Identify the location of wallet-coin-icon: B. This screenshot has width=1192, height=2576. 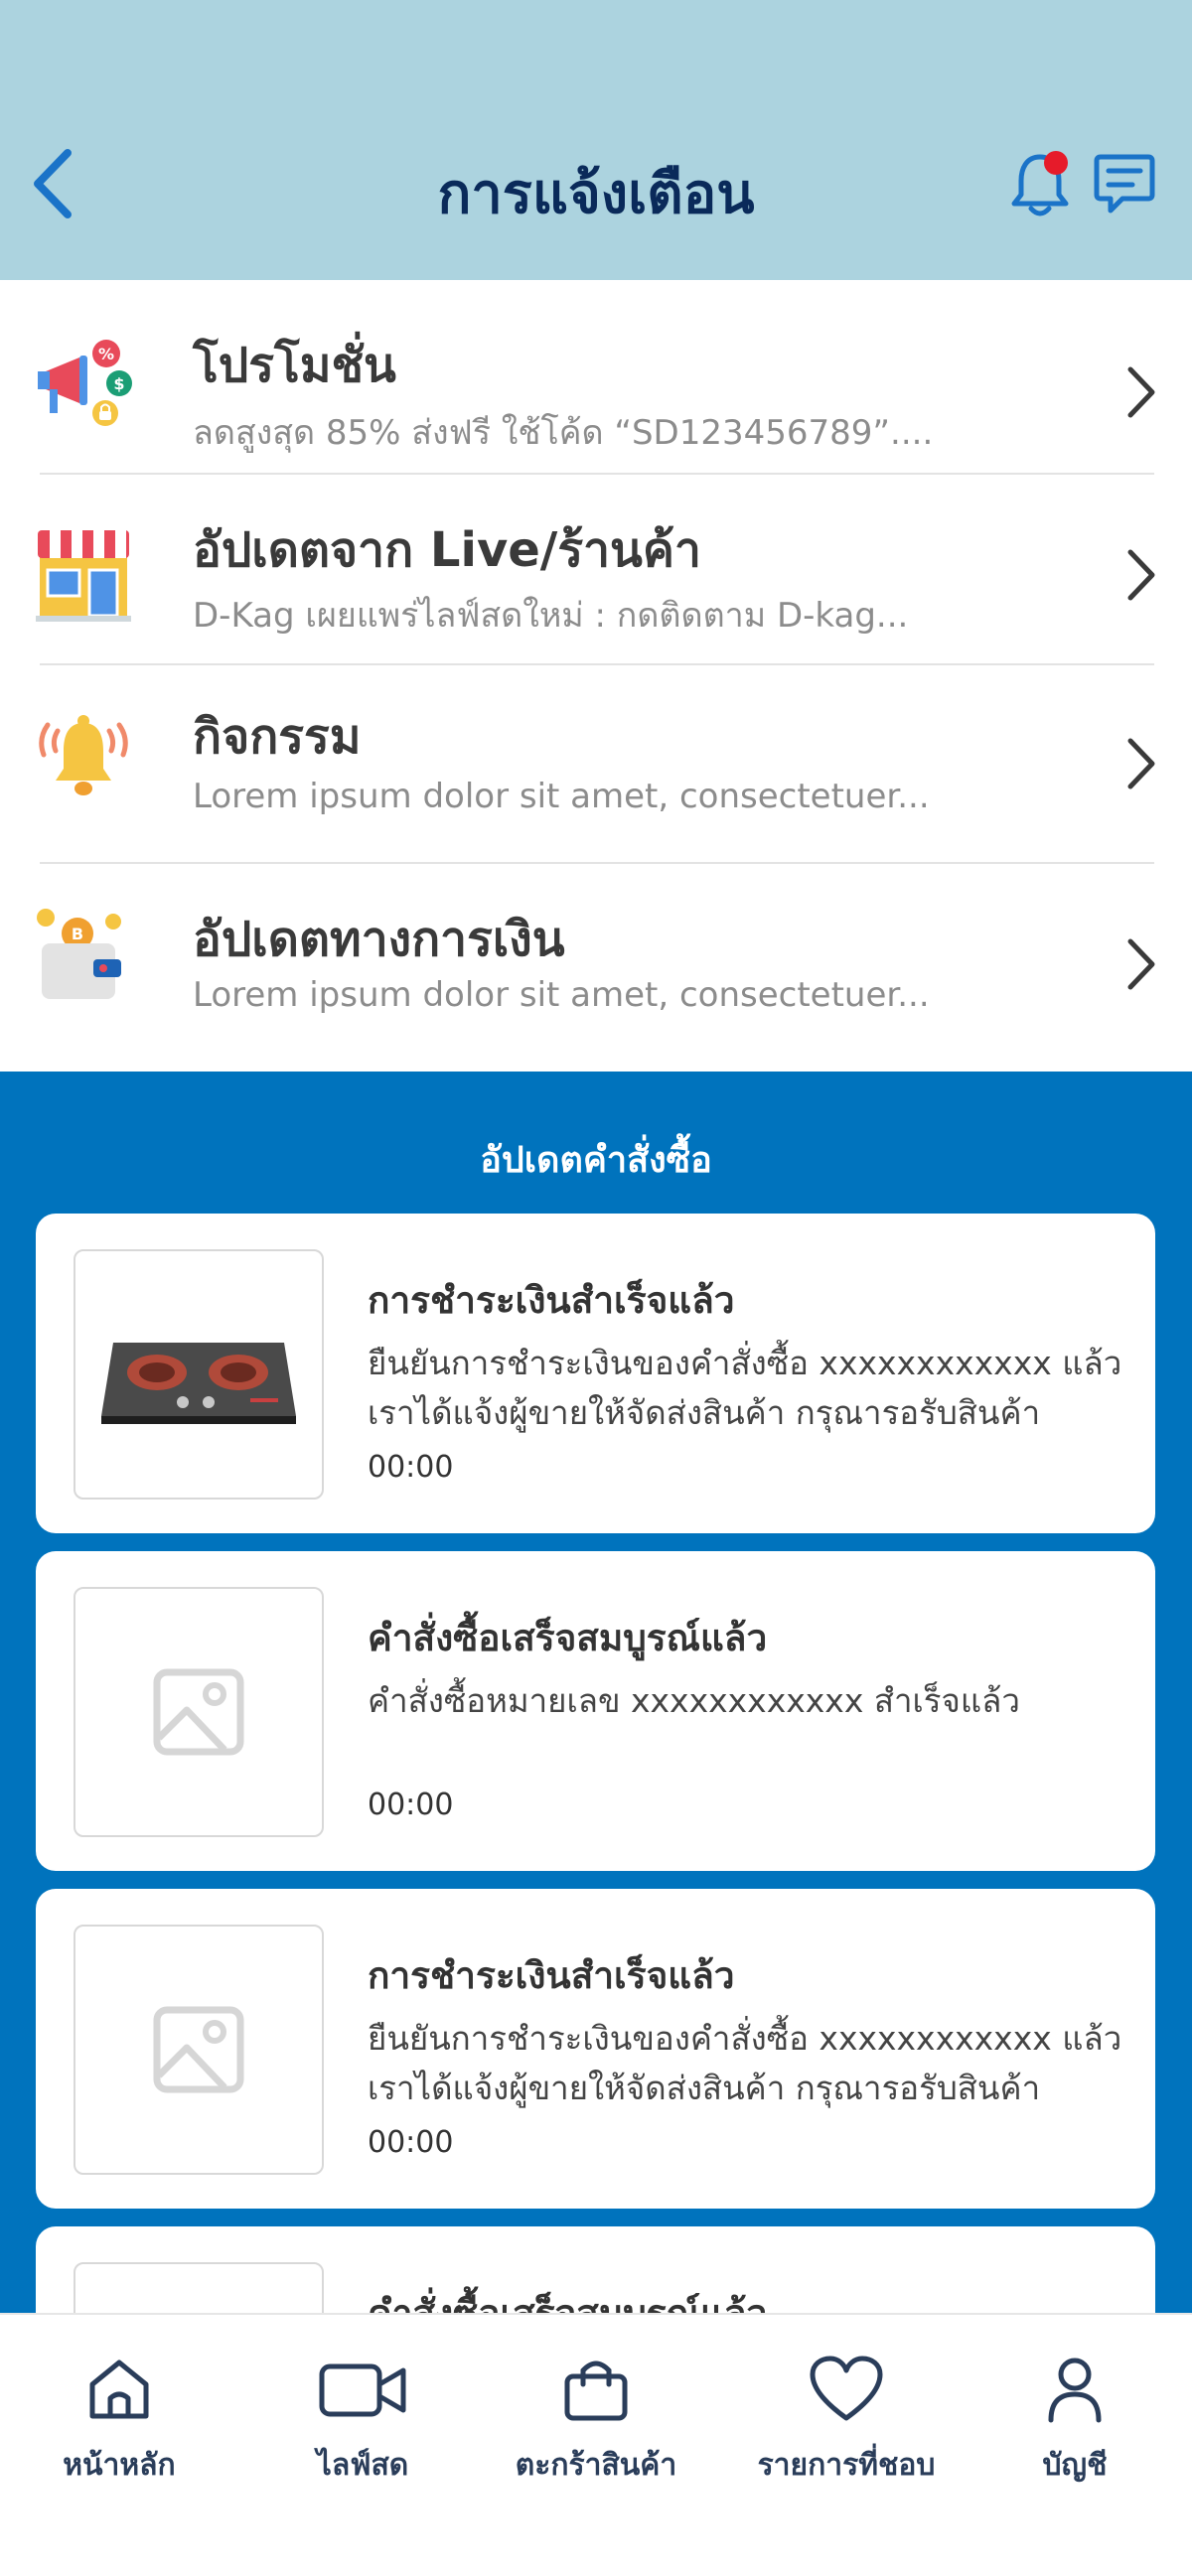
(79, 954).